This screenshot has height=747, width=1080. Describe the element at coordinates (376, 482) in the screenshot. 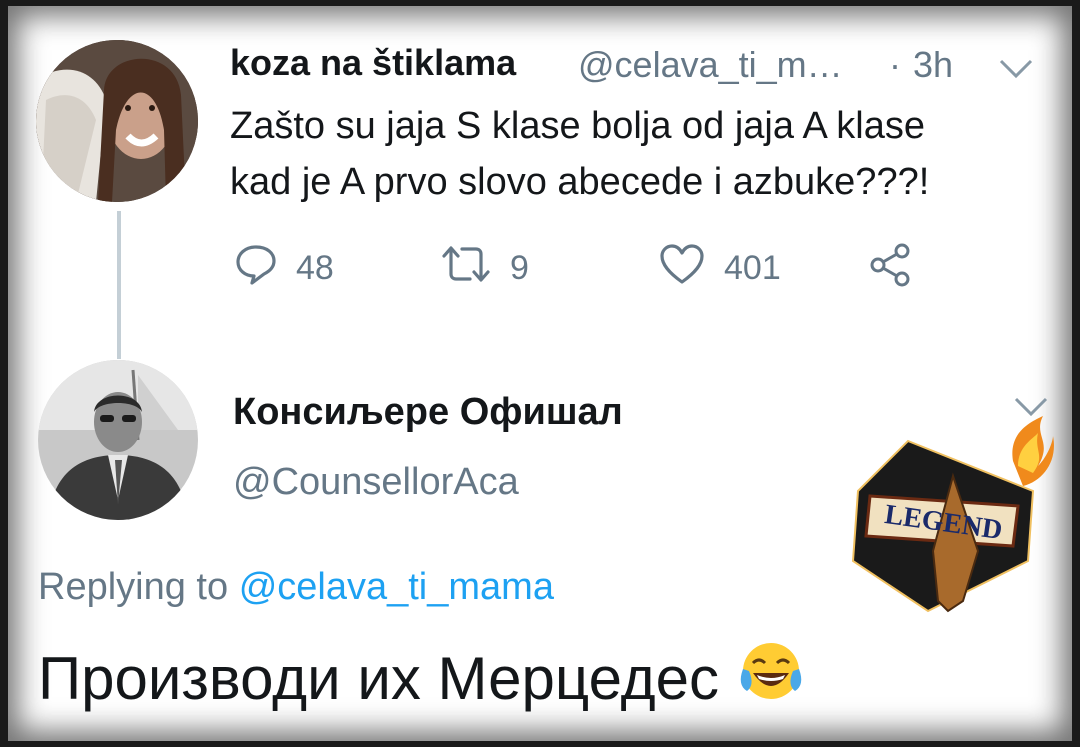

I see `reply-author-handle: @CounsellorAca` at that location.